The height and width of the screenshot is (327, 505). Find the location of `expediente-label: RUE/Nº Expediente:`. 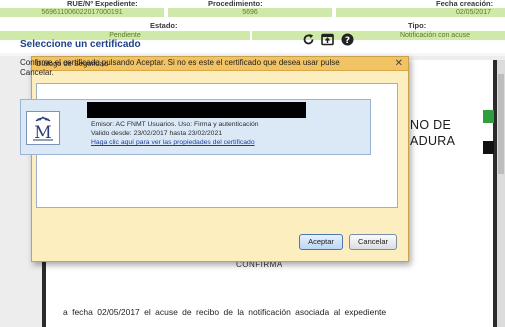

expediente-label: RUE/Nº Expediente: is located at coordinates (102, 4).